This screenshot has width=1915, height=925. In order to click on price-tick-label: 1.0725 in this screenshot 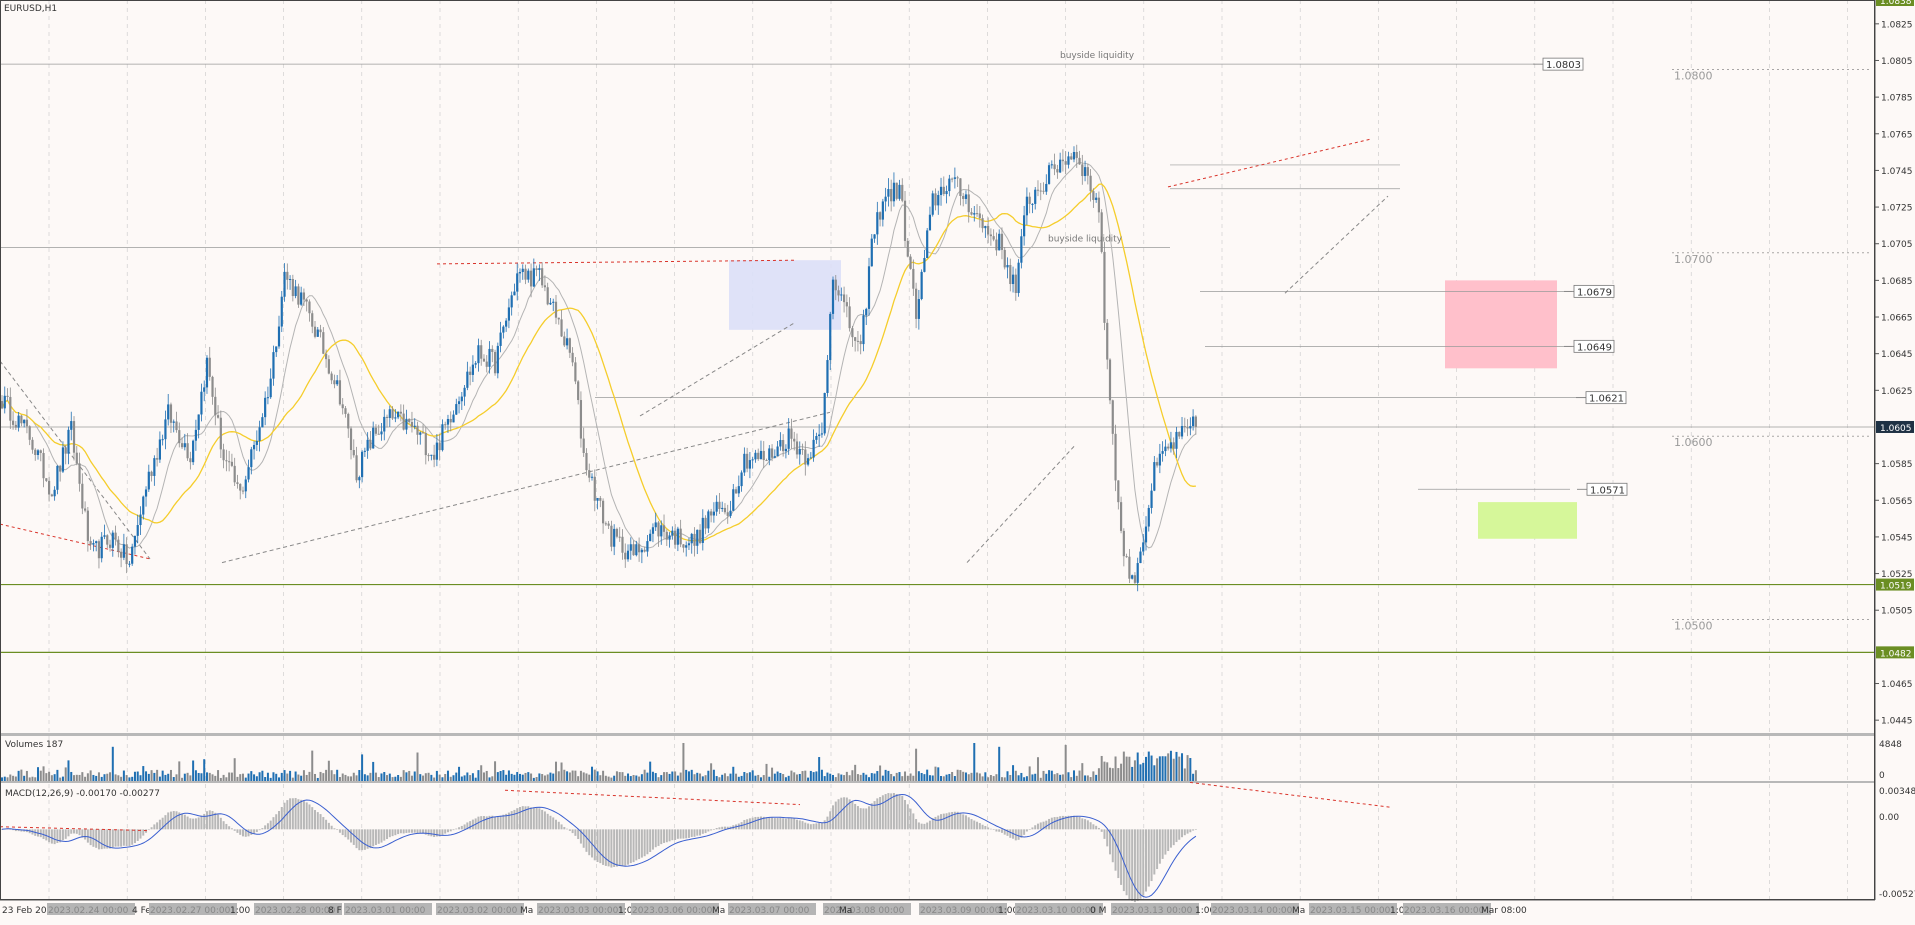, I will do `click(1897, 209)`.